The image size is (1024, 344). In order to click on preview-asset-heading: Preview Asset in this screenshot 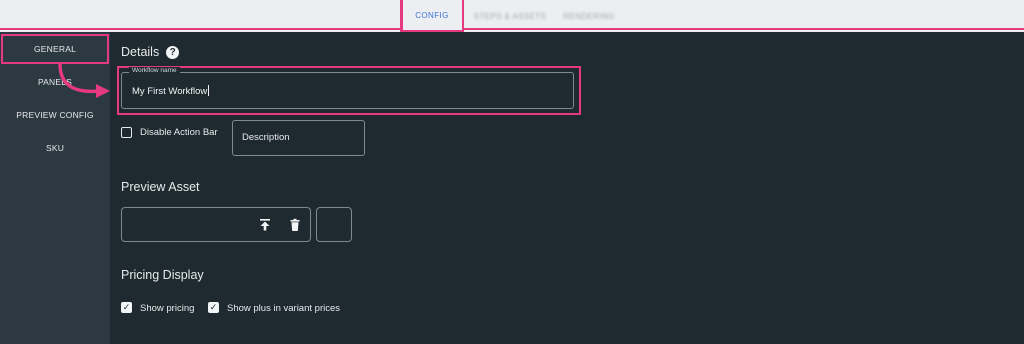, I will do `click(160, 187)`.